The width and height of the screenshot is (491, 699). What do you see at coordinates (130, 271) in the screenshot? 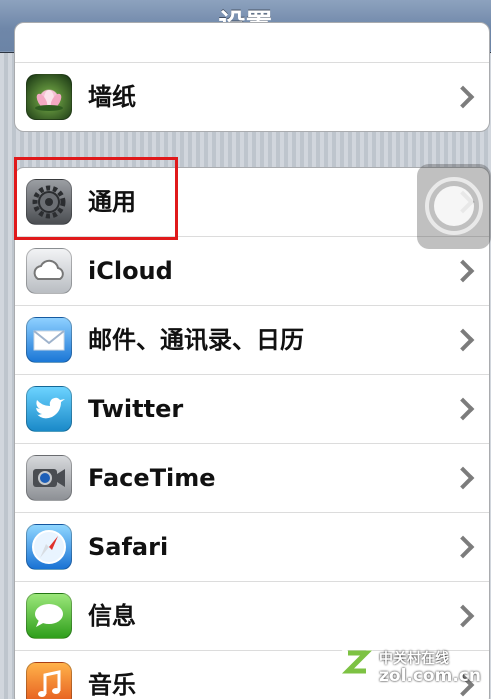
I see `settings-row-label: iCloud` at bounding box center [130, 271].